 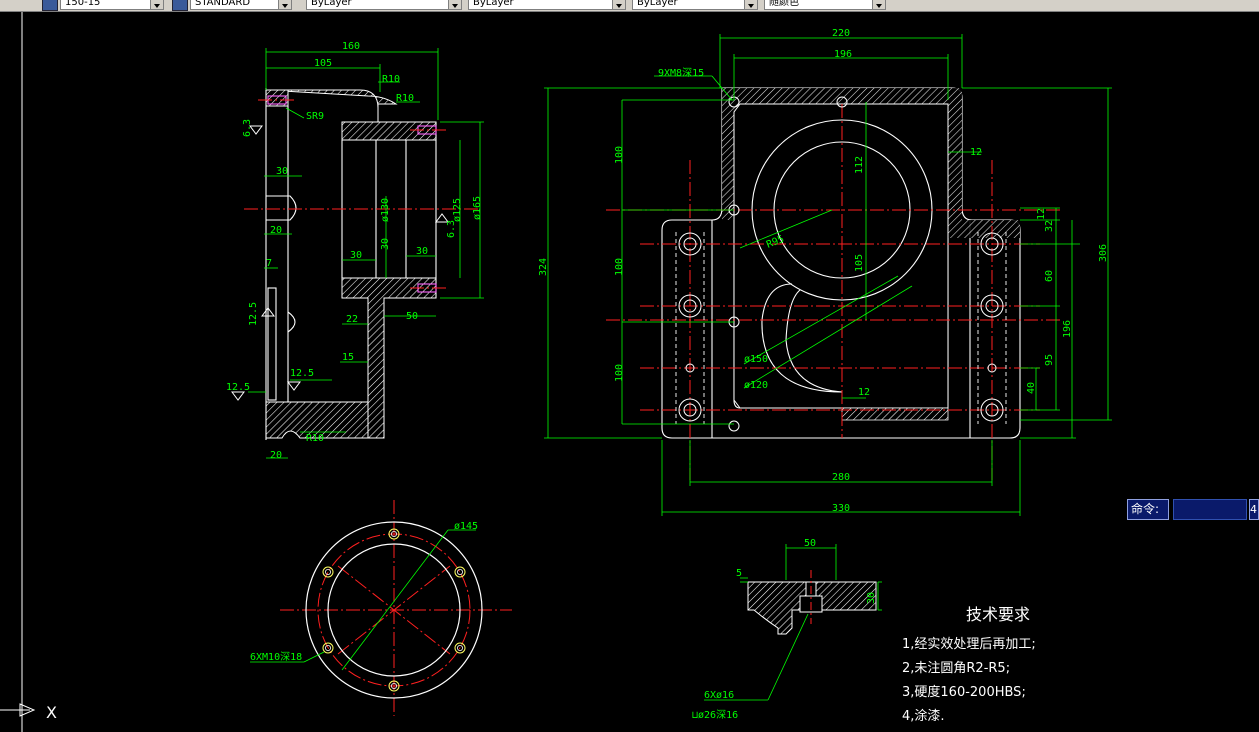 I want to click on dim-150: ø150, so click(x=756, y=359).